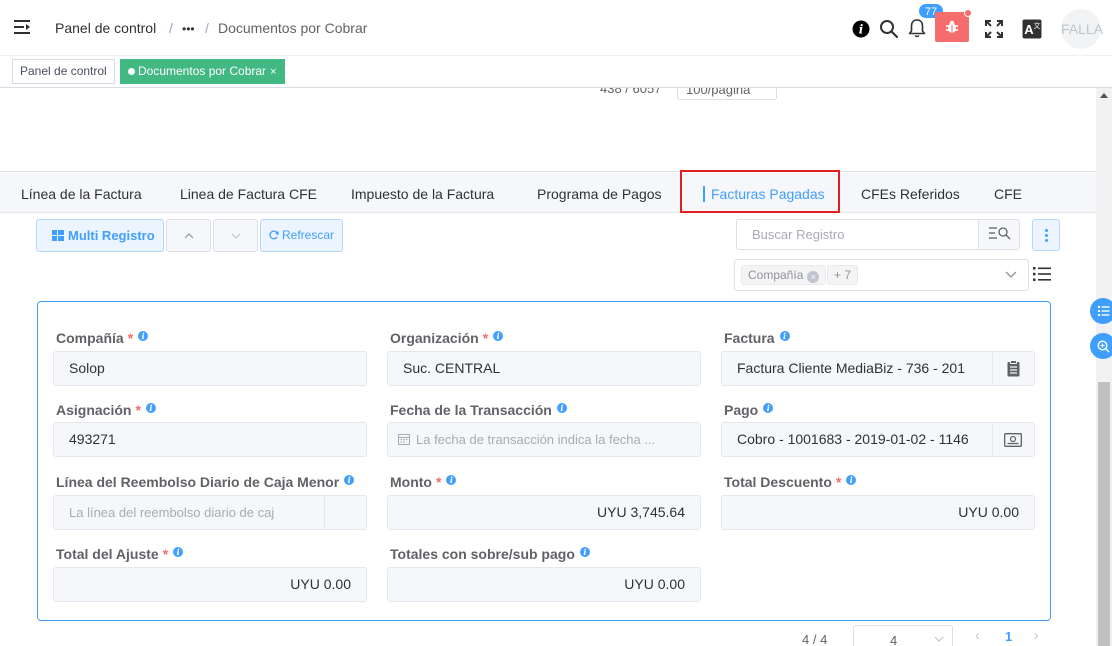  What do you see at coordinates (301, 235) in the screenshot?
I see `refresh-button: Refrescar` at bounding box center [301, 235].